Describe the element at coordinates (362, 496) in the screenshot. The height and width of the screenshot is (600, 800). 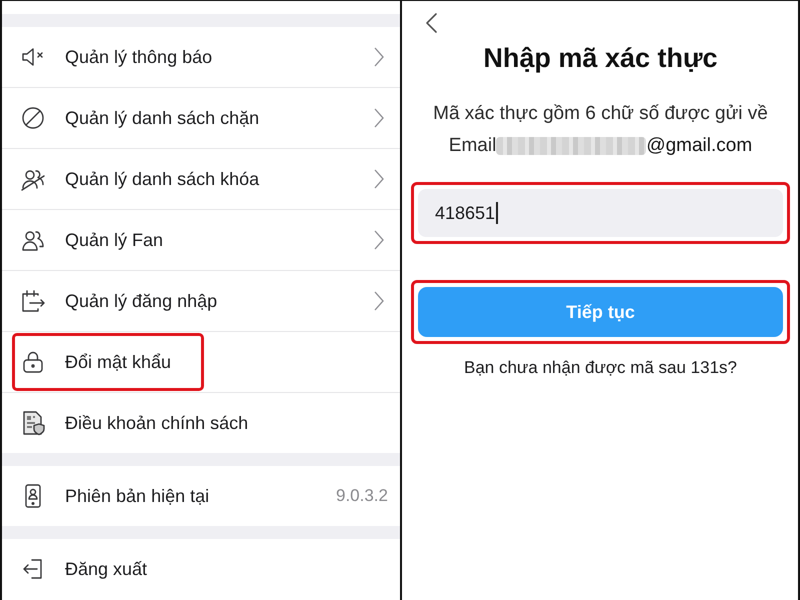
I see `version-text: 9.0.3.2` at that location.